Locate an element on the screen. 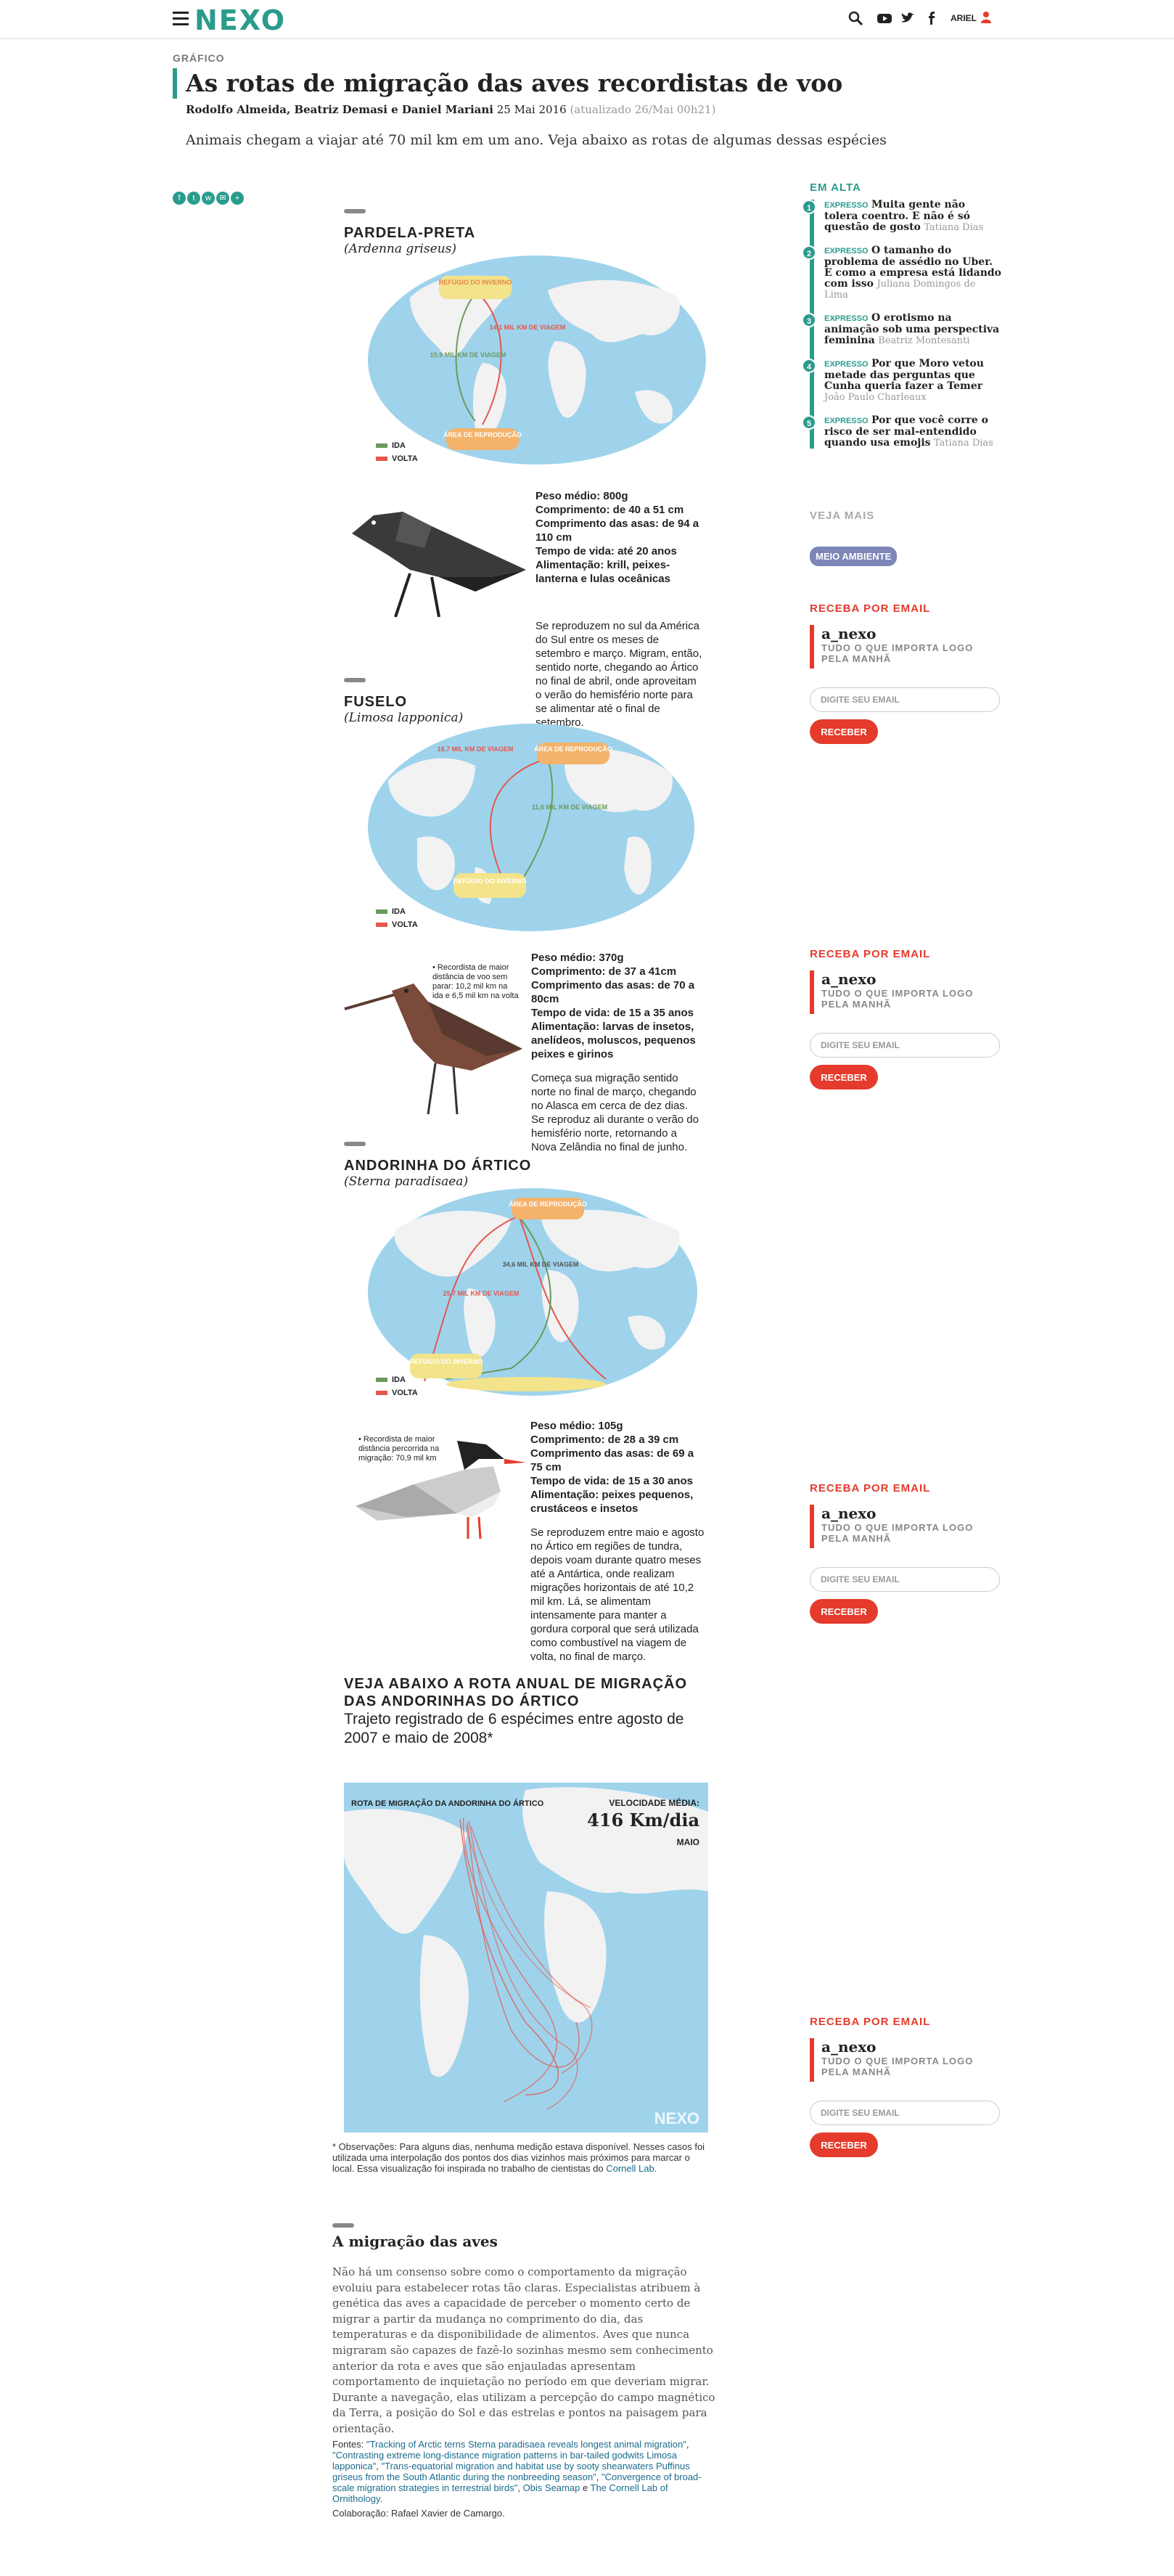 The height and width of the screenshot is (2576, 1174). fact-value: 370g is located at coordinates (611, 958).